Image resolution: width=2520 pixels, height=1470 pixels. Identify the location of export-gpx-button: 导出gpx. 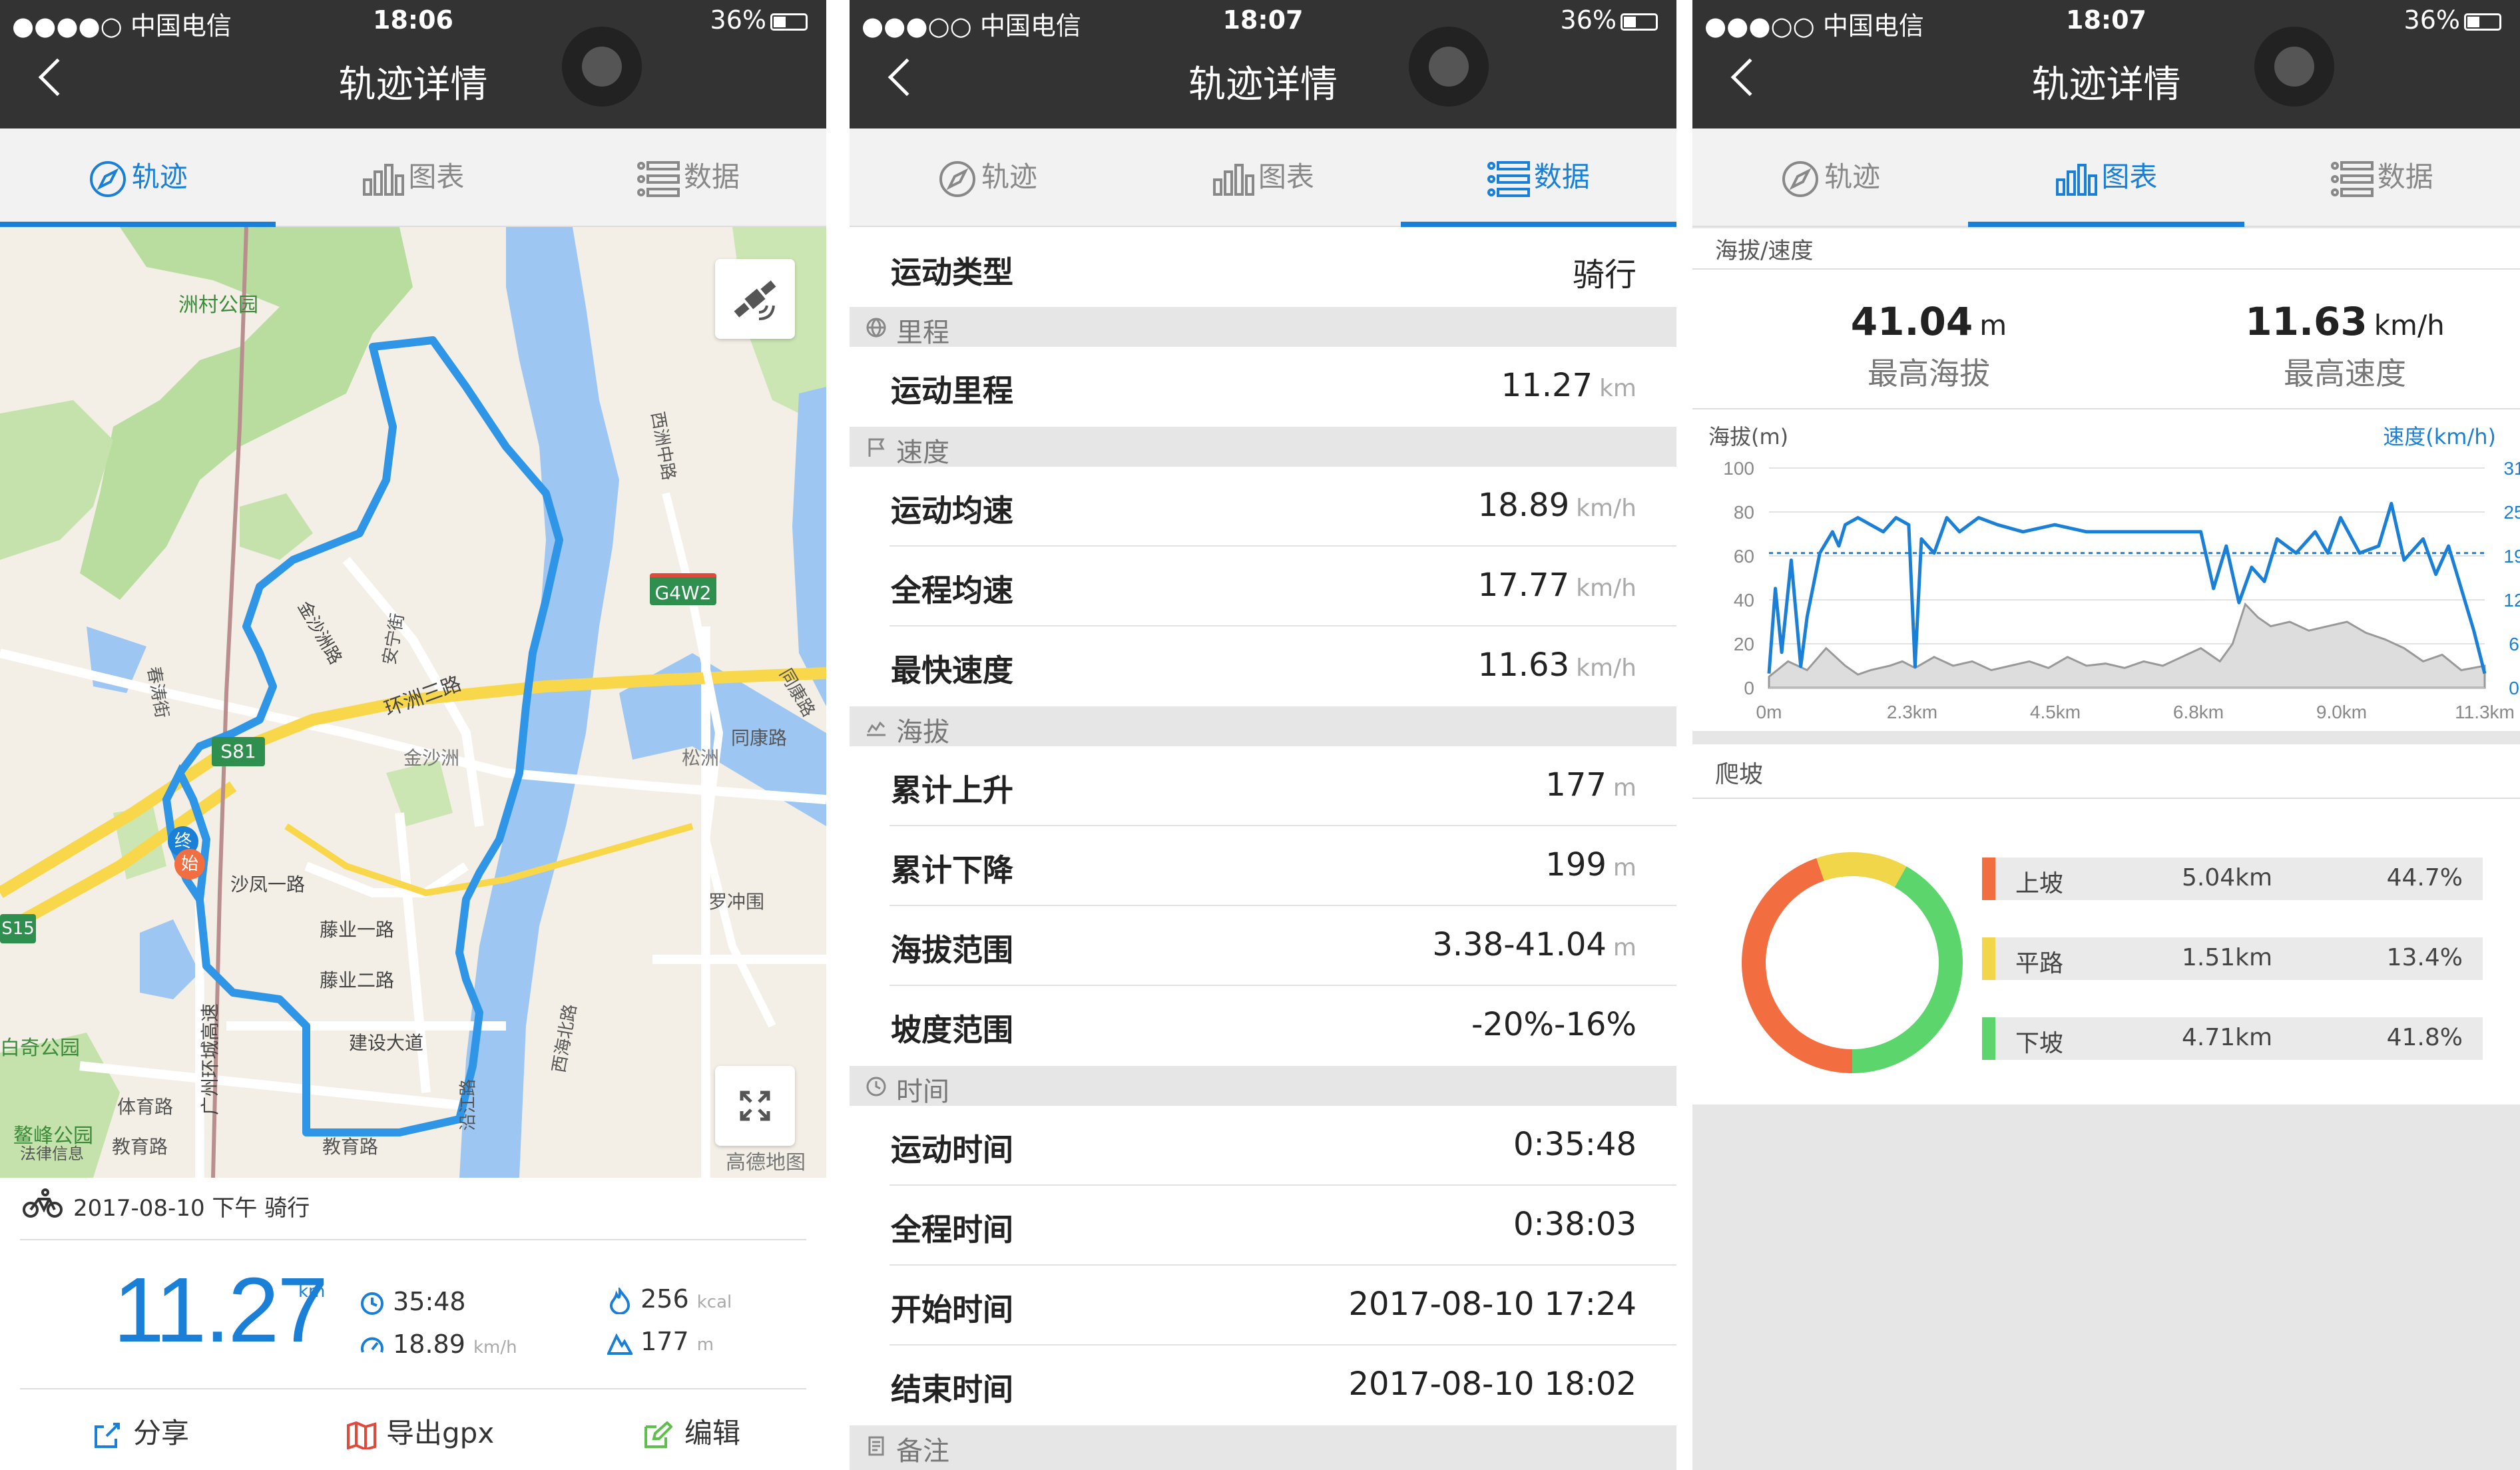
(420, 1431).